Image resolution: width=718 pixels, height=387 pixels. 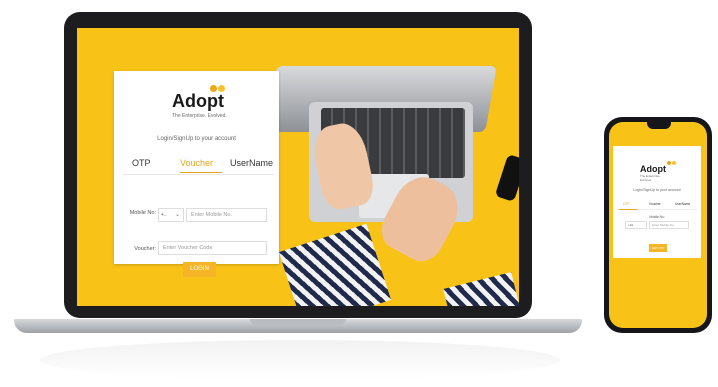 What do you see at coordinates (506, 178) in the screenshot?
I see `background-photo-phone` at bounding box center [506, 178].